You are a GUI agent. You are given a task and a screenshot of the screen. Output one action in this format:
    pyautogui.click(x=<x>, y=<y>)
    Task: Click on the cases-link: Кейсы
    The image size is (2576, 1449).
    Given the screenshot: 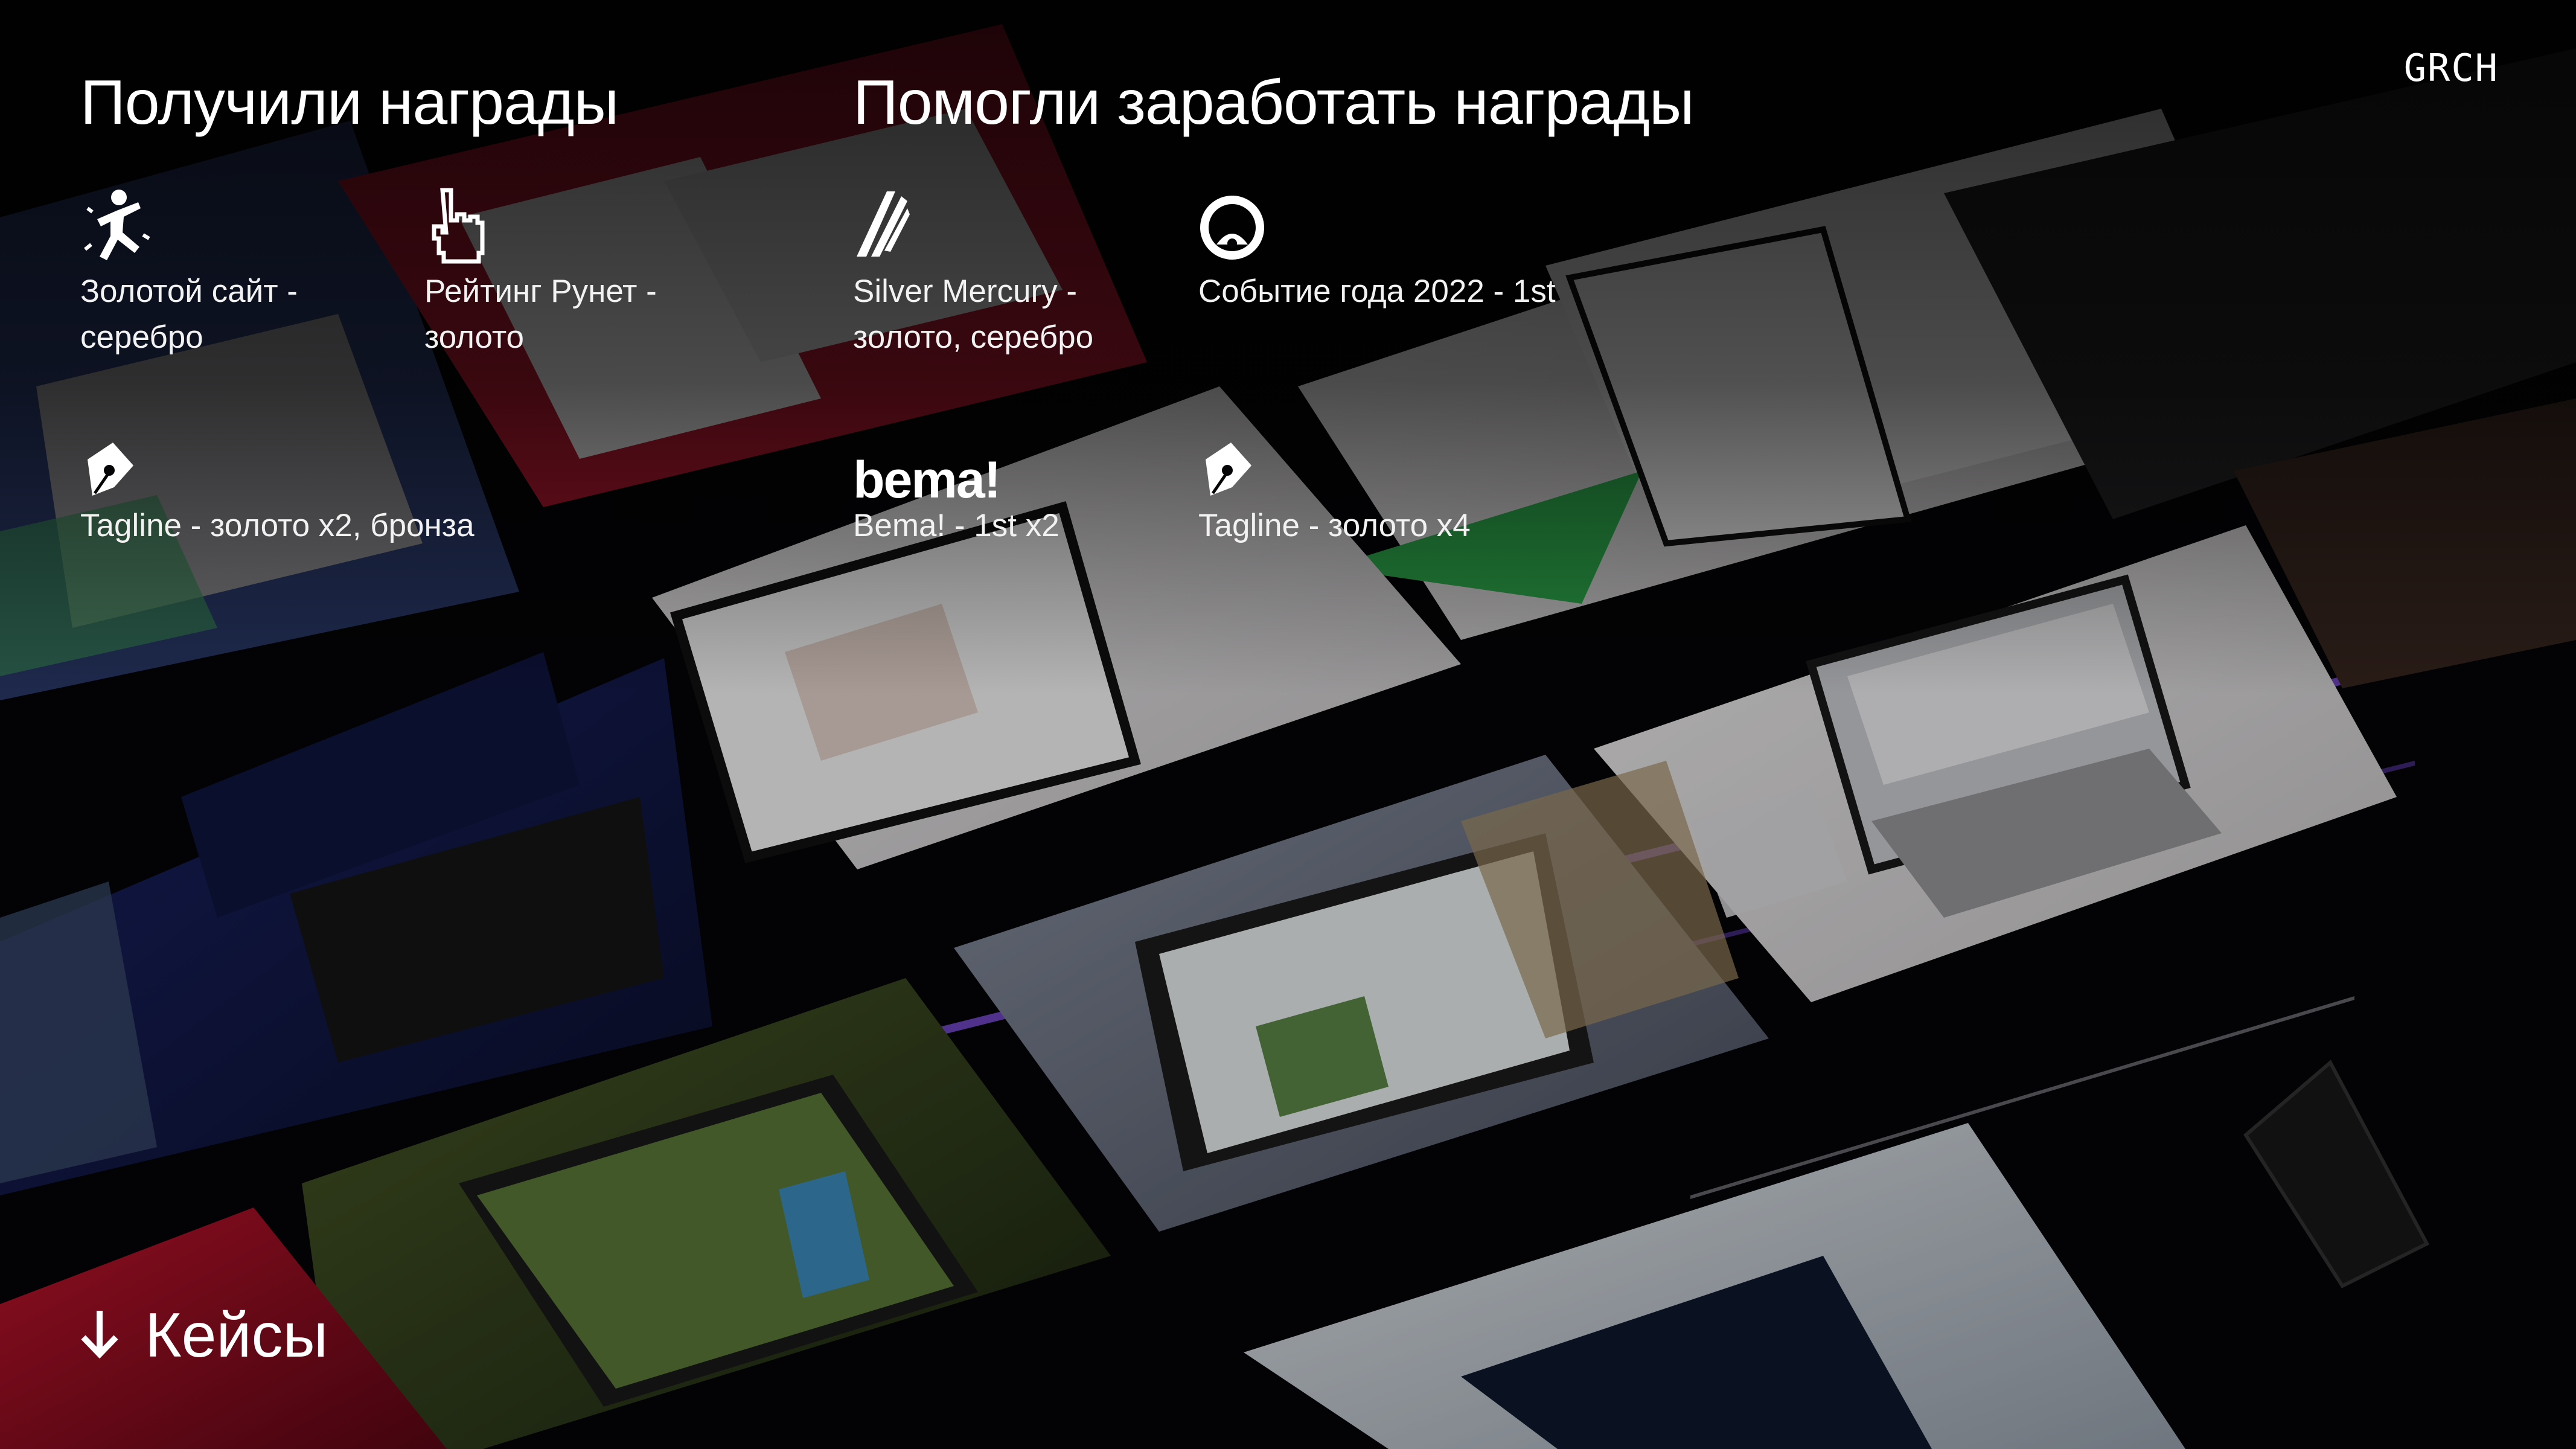 What is the action you would take?
    pyautogui.click(x=203, y=1335)
    